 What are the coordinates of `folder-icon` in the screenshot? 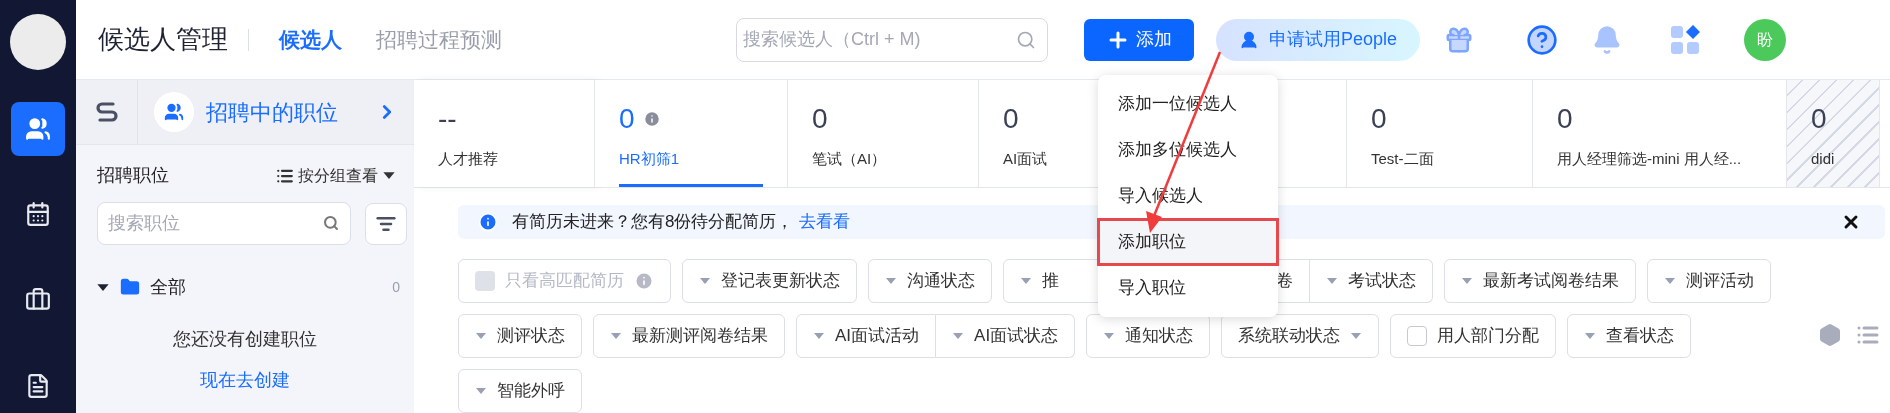 It's located at (130, 287).